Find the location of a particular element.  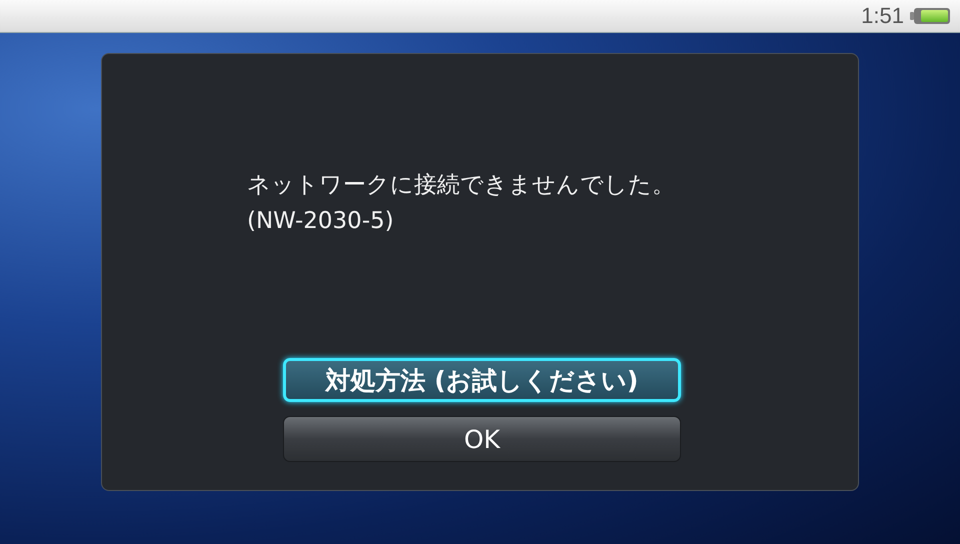

error-message: ネットワークに接続できませんでした。 is located at coordinates (461, 185).